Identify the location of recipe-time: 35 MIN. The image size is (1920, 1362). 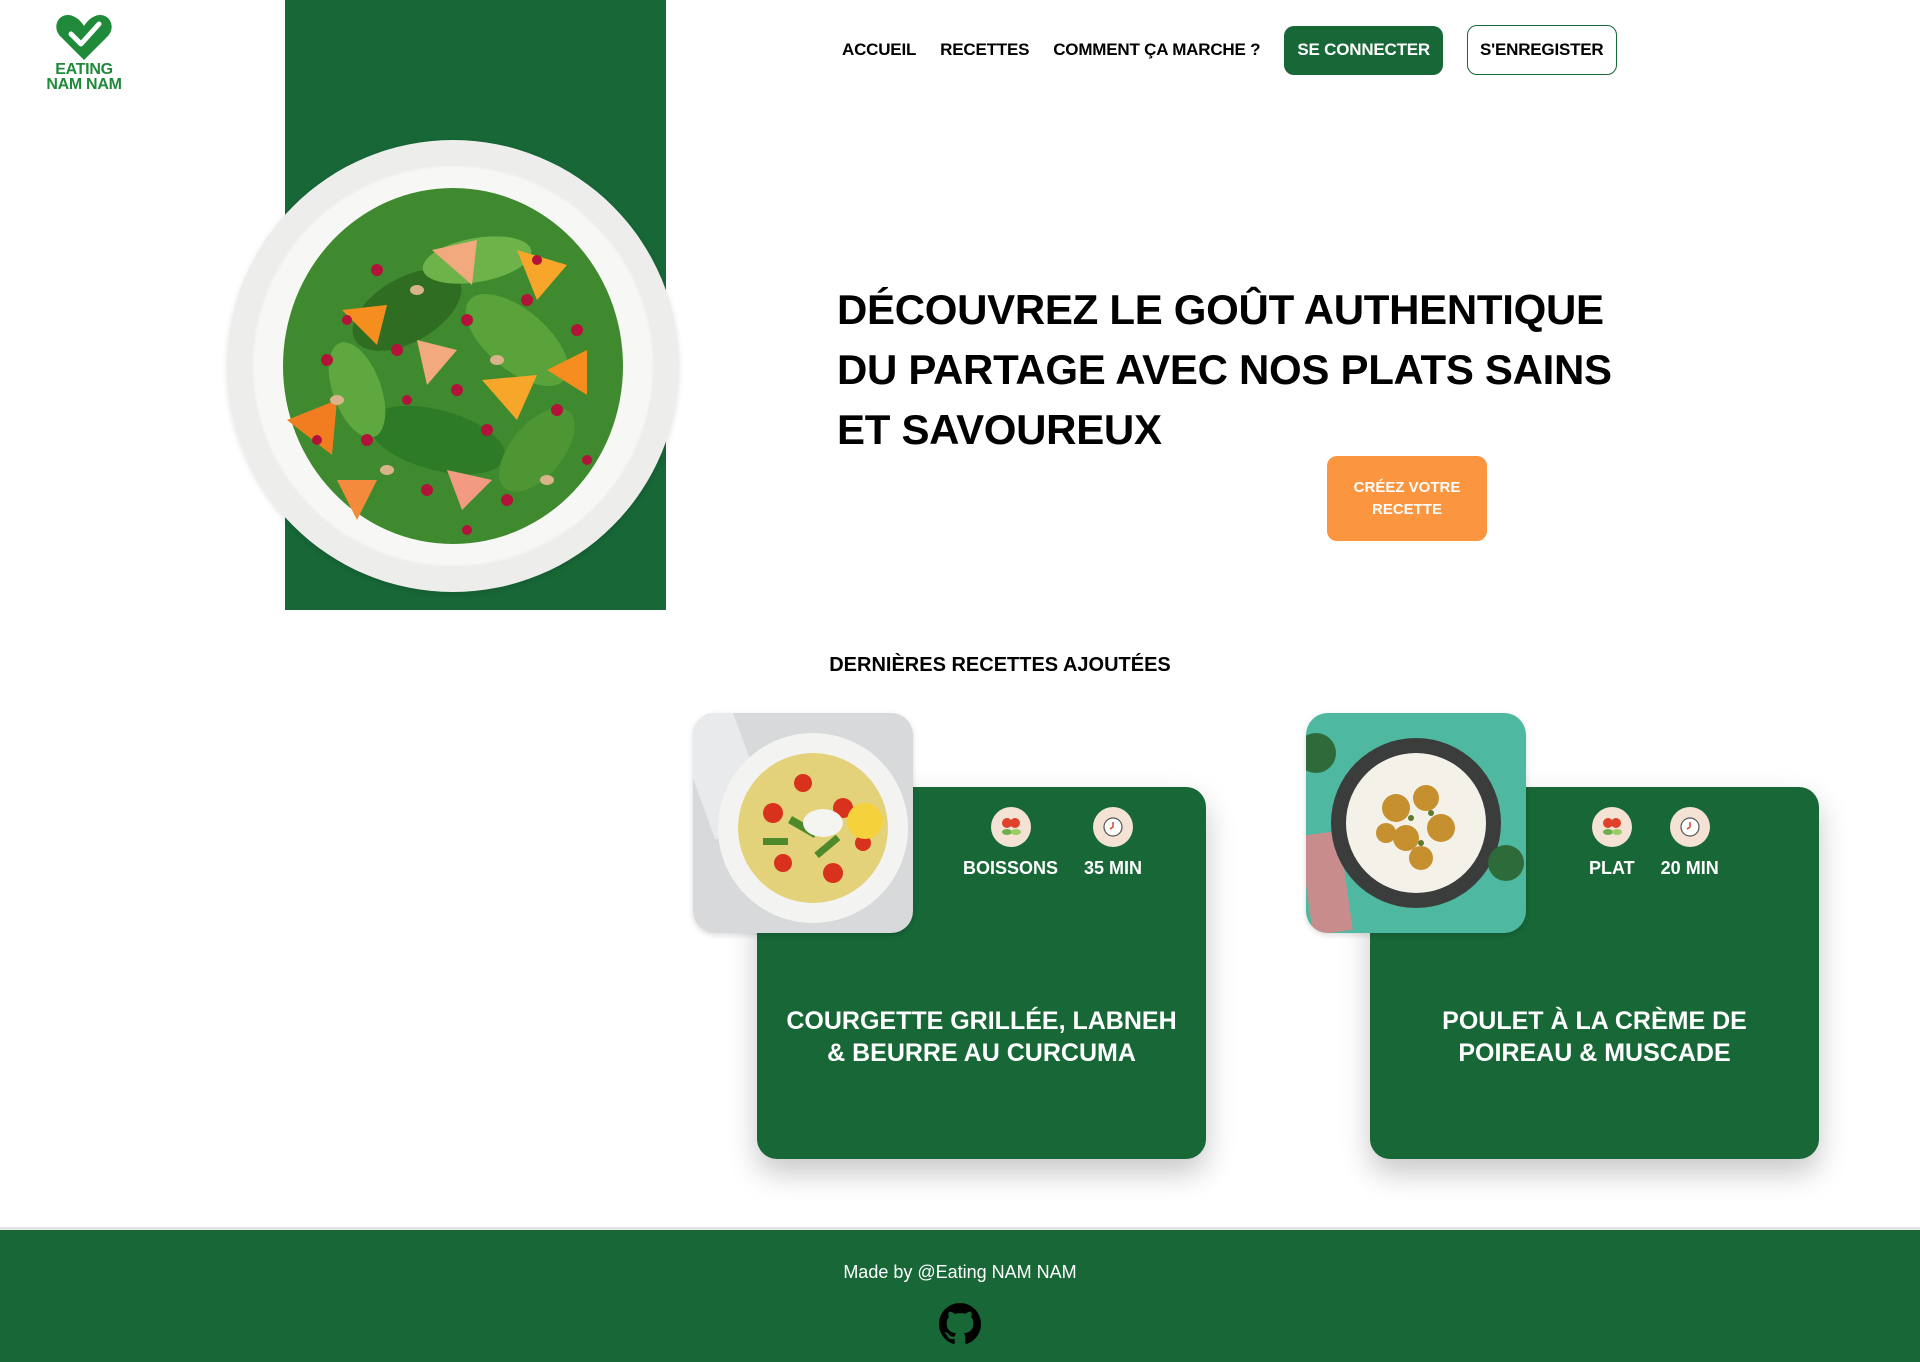
(1113, 843).